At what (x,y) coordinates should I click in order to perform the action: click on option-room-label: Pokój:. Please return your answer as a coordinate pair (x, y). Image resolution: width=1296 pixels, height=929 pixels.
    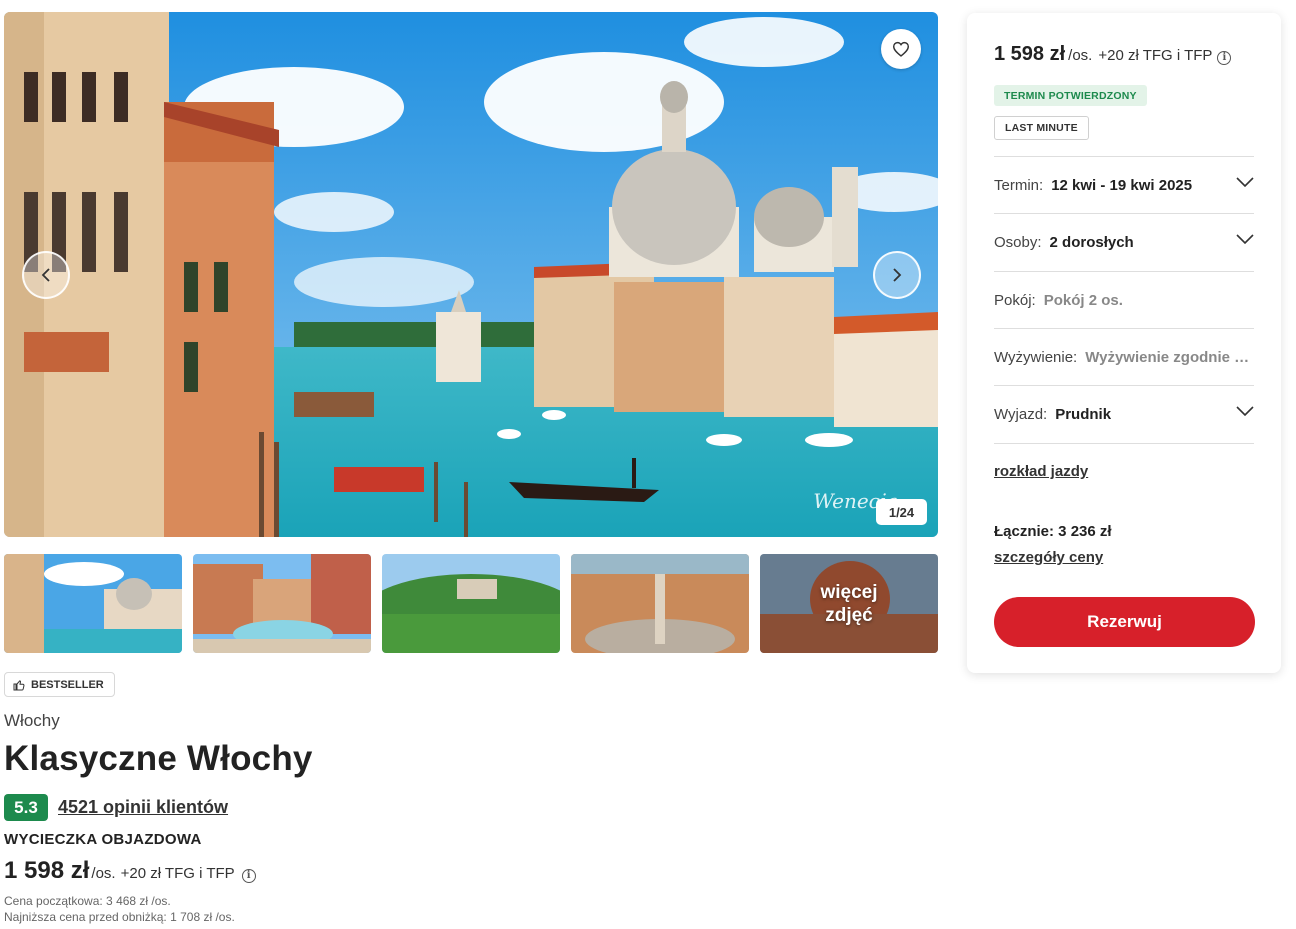
    Looking at the image, I should click on (1015, 300).